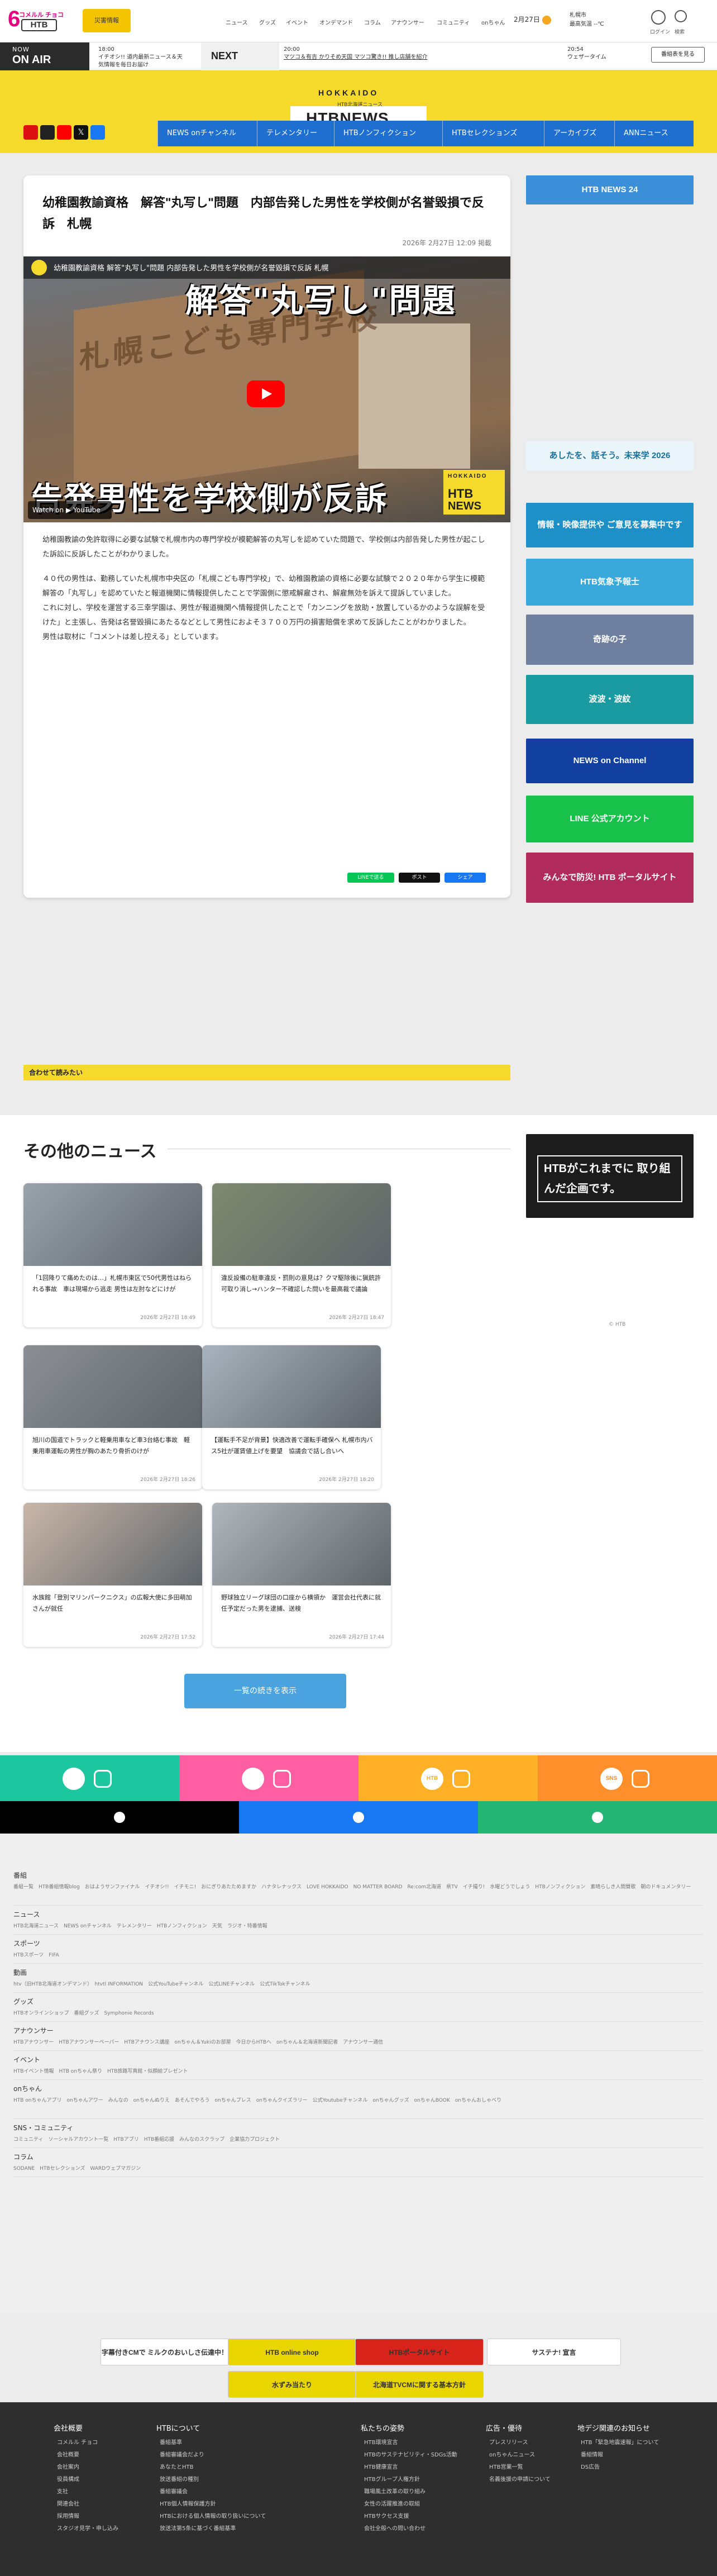  Describe the element at coordinates (201, 133) in the screenshot. I see `nav-news-on-channel: NEWS onチャンネル` at that location.